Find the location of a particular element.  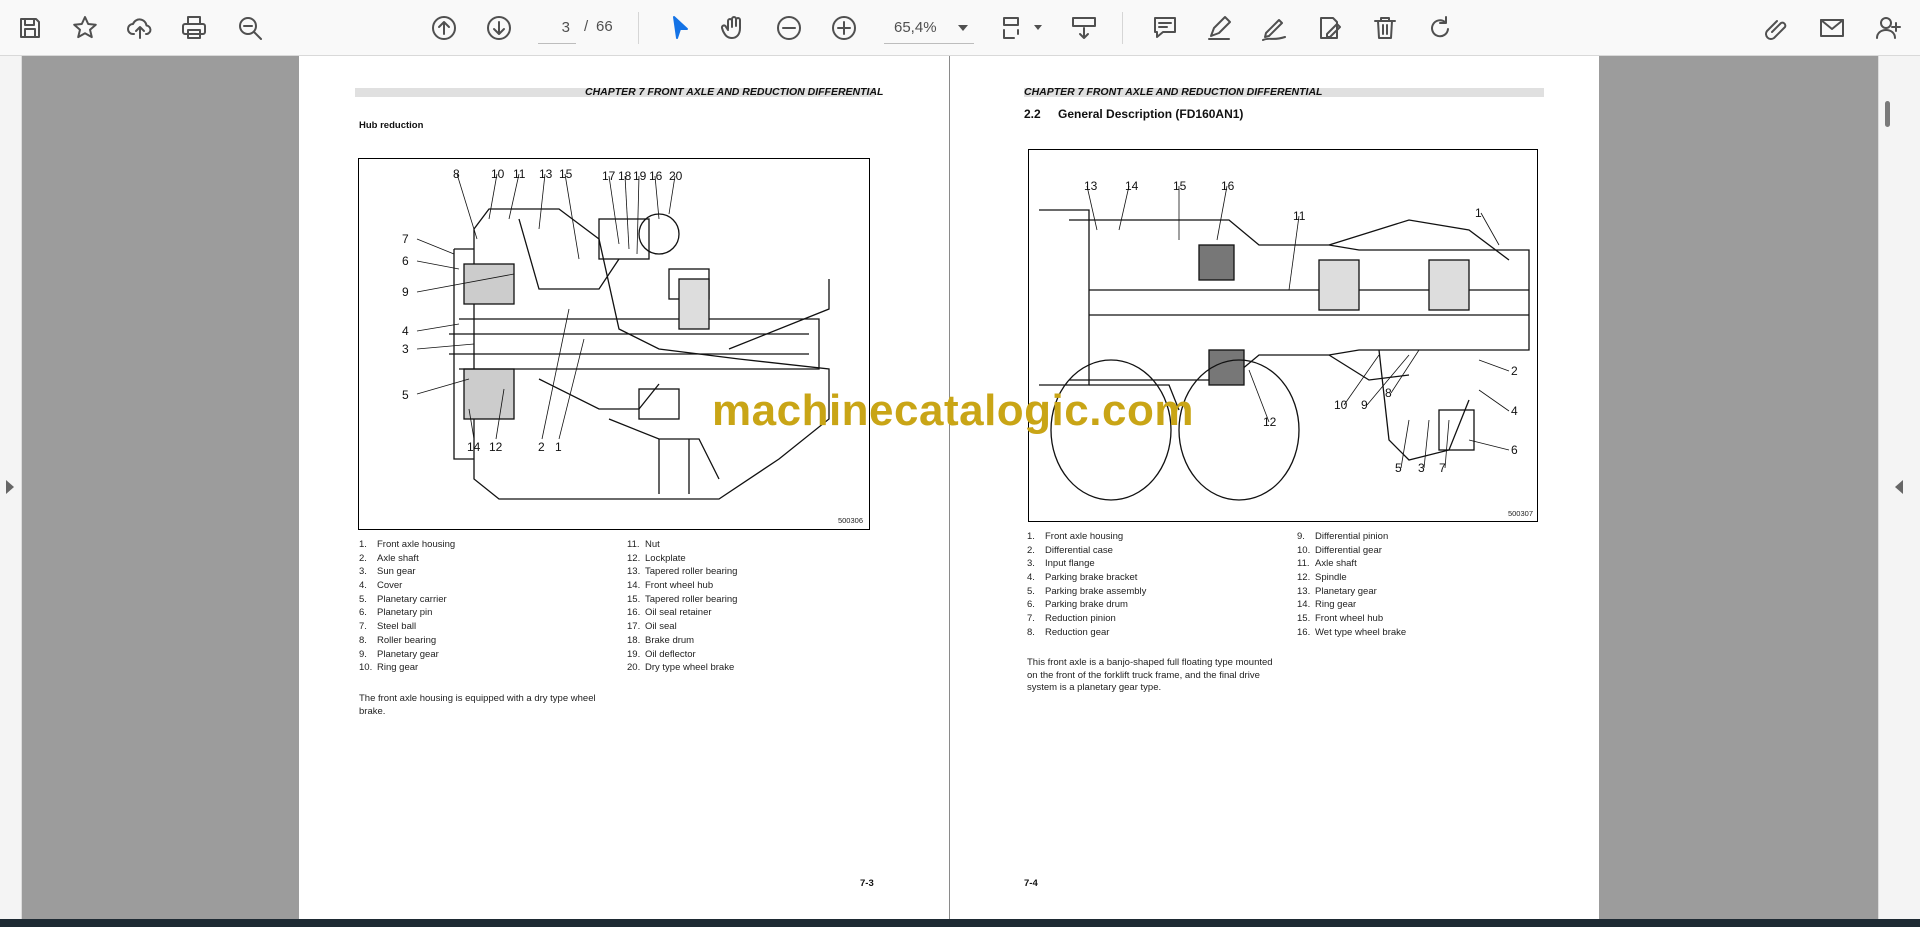

cloud-upload-icon is located at coordinates (140, 28).